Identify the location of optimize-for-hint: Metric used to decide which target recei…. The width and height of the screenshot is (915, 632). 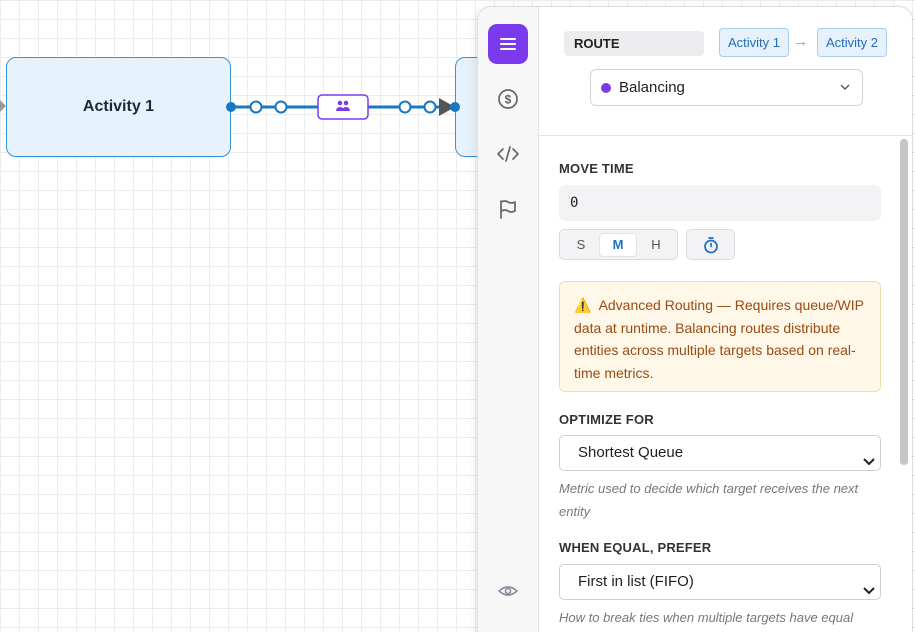
(709, 500).